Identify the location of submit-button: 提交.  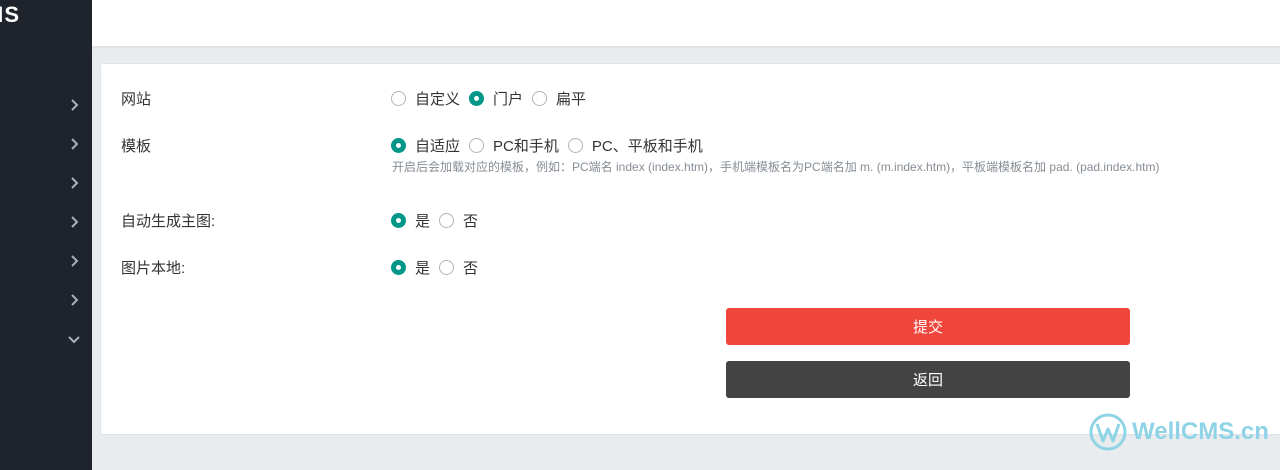
(928, 326).